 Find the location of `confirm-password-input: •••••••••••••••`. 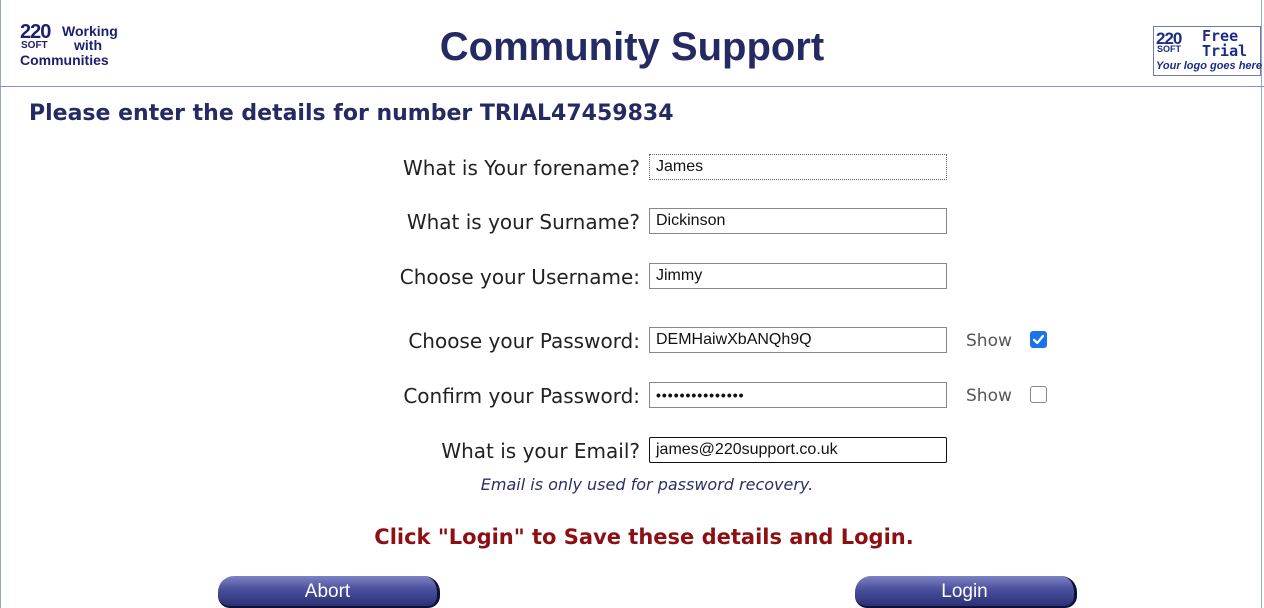

confirm-password-input: ••••••••••••••• is located at coordinates (798, 395).